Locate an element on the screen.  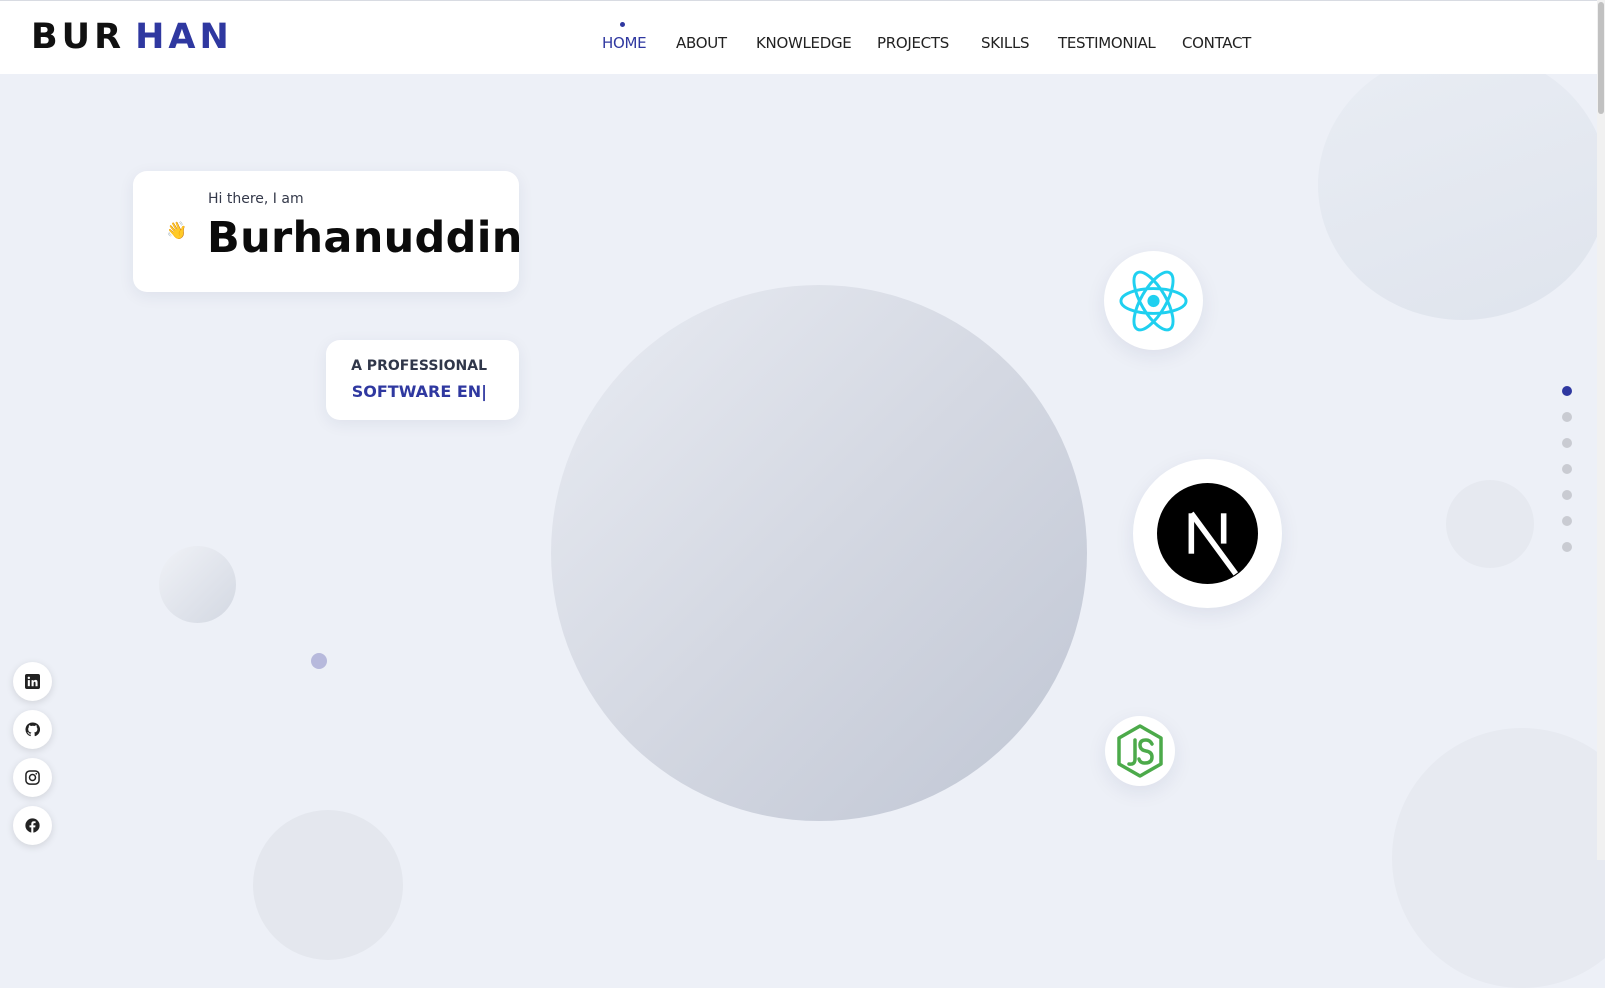
react-badge is located at coordinates (1153, 300).